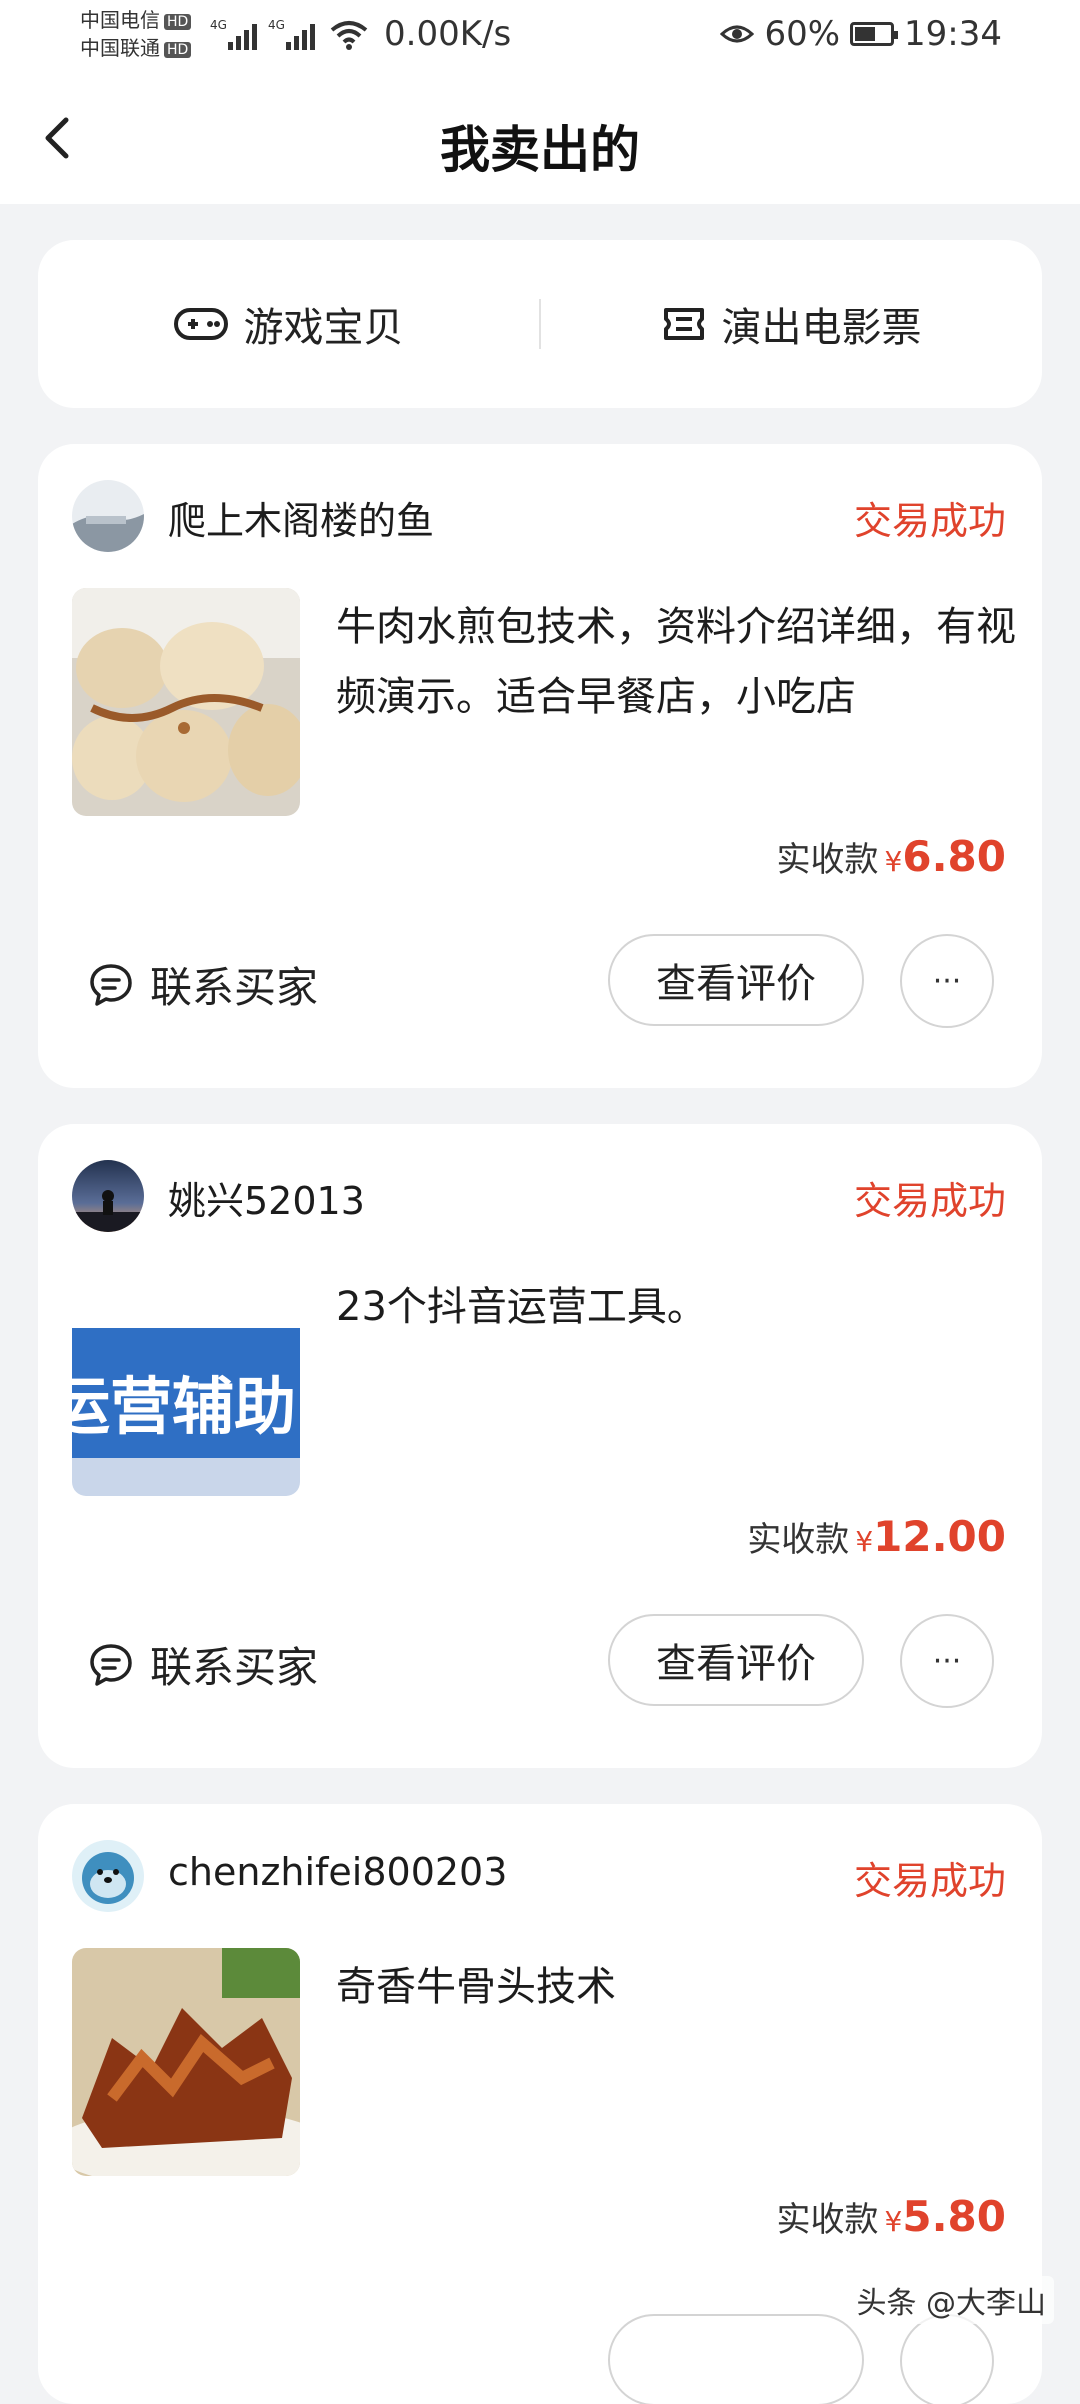 This screenshot has height=2404, width=1080. I want to click on battery-percent: 60%, so click(802, 34).